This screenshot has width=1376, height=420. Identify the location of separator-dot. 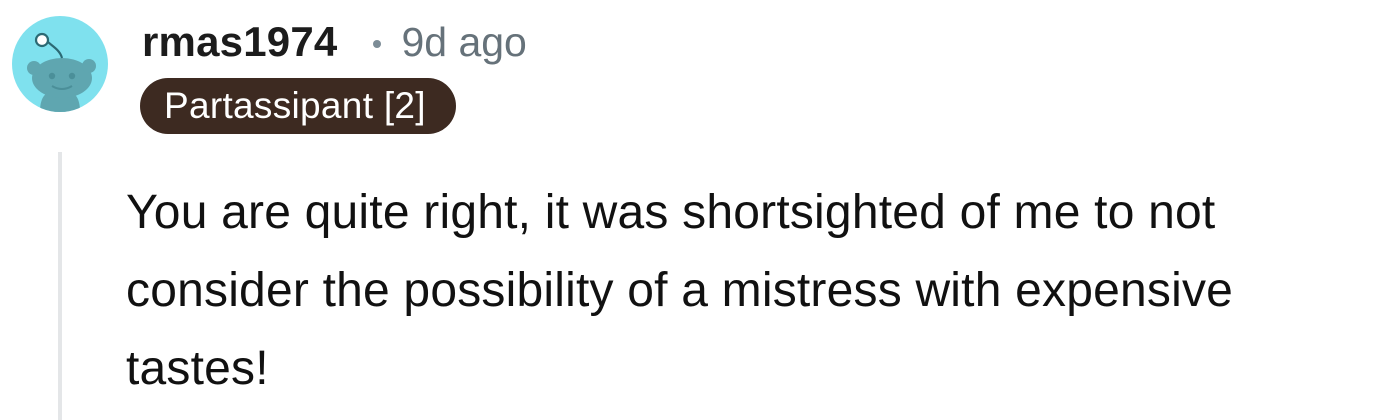
(377, 44).